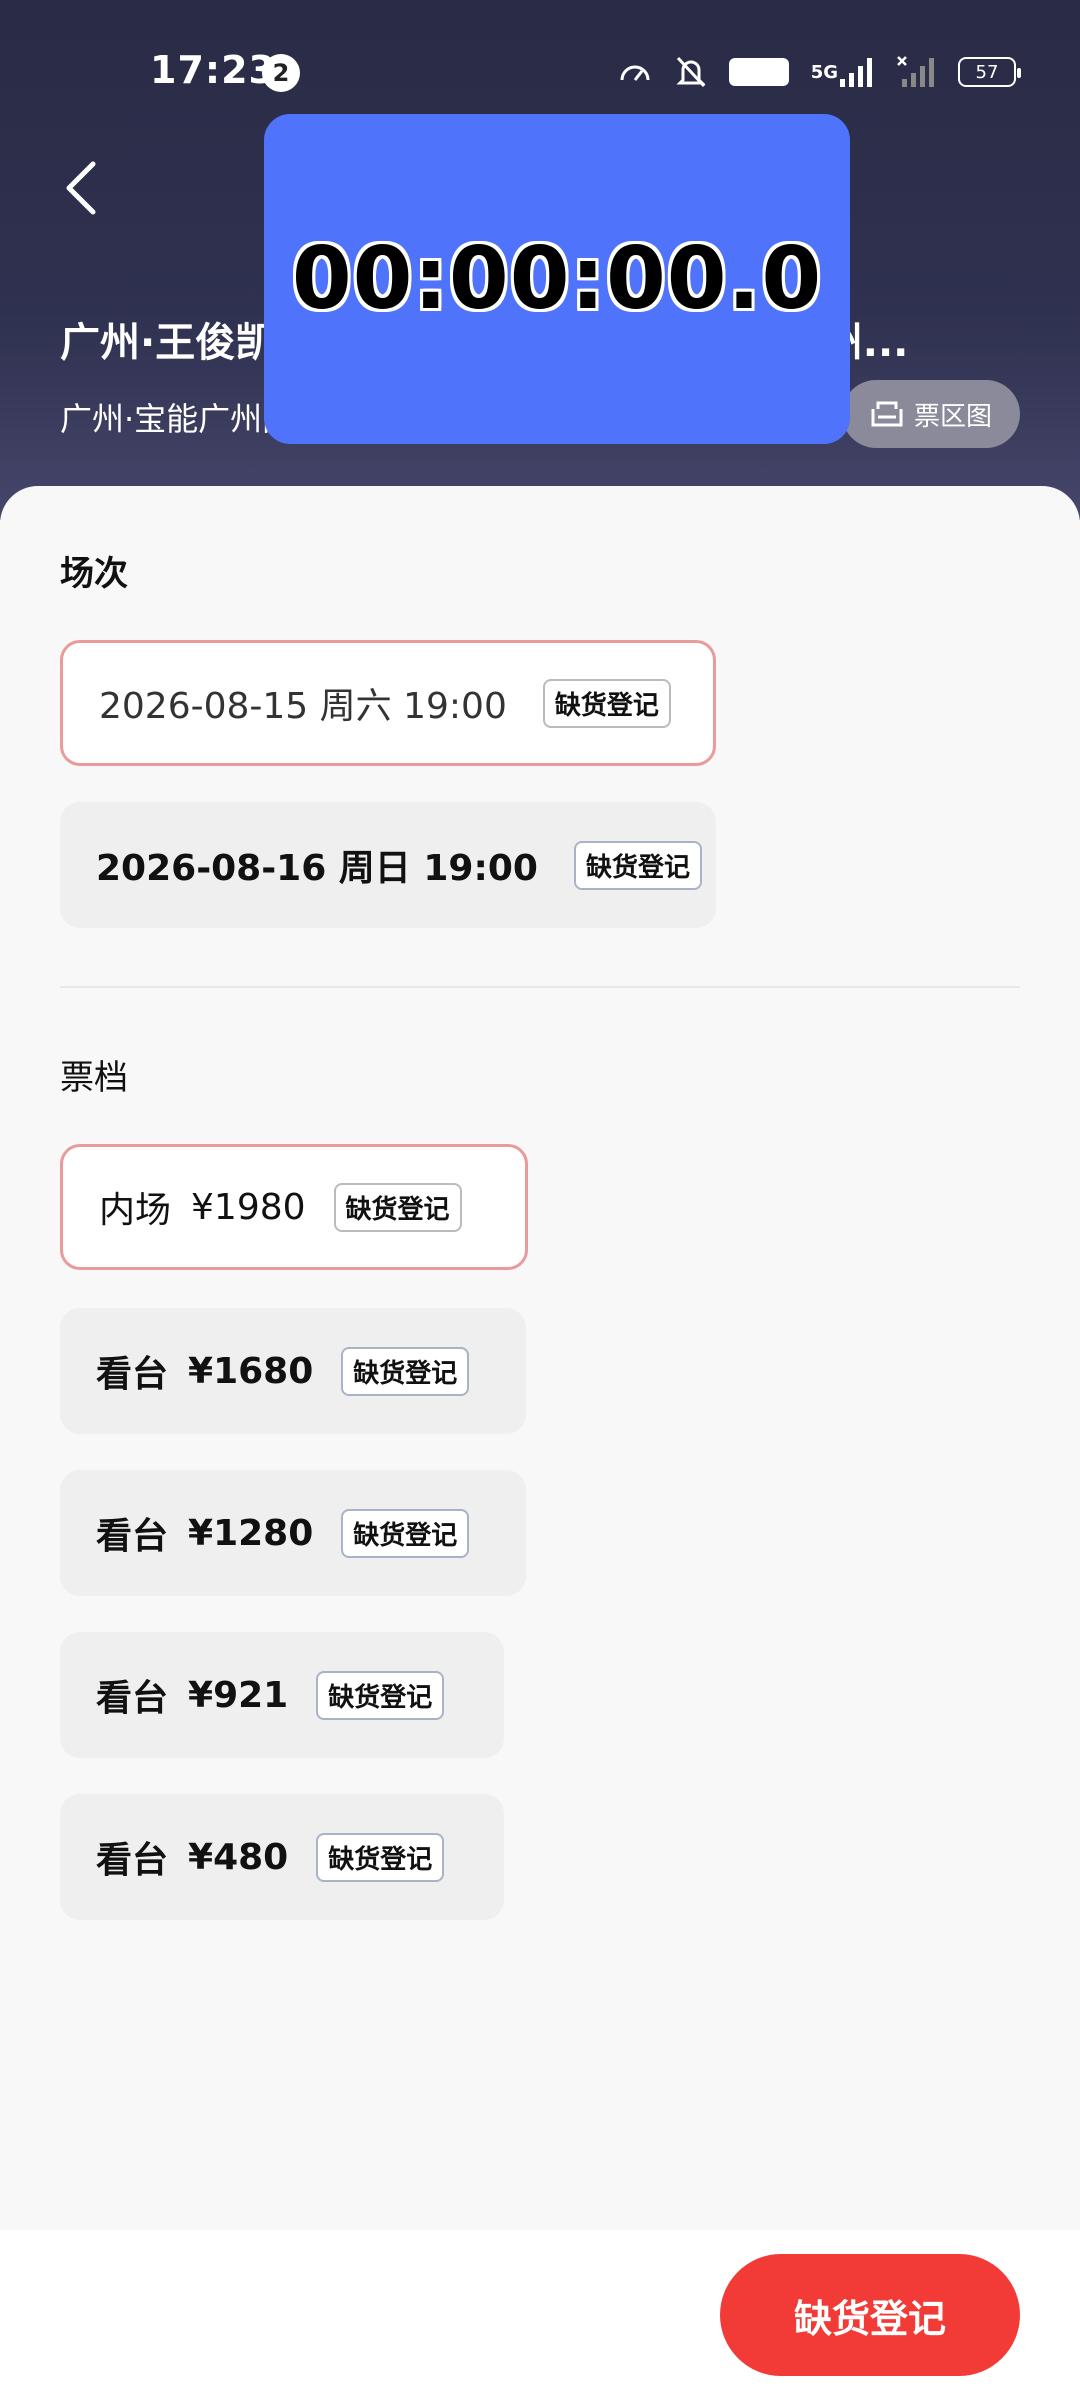  I want to click on hd-icon: HD1, so click(759, 72).